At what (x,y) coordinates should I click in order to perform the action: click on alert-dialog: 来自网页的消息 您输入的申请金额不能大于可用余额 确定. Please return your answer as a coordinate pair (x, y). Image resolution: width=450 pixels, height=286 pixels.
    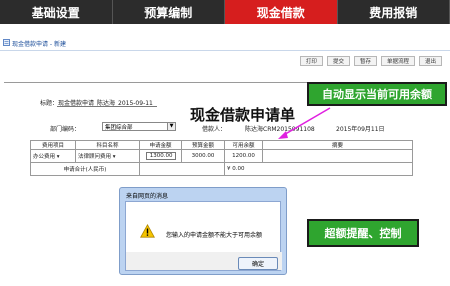
    Looking at the image, I should click on (203, 231).